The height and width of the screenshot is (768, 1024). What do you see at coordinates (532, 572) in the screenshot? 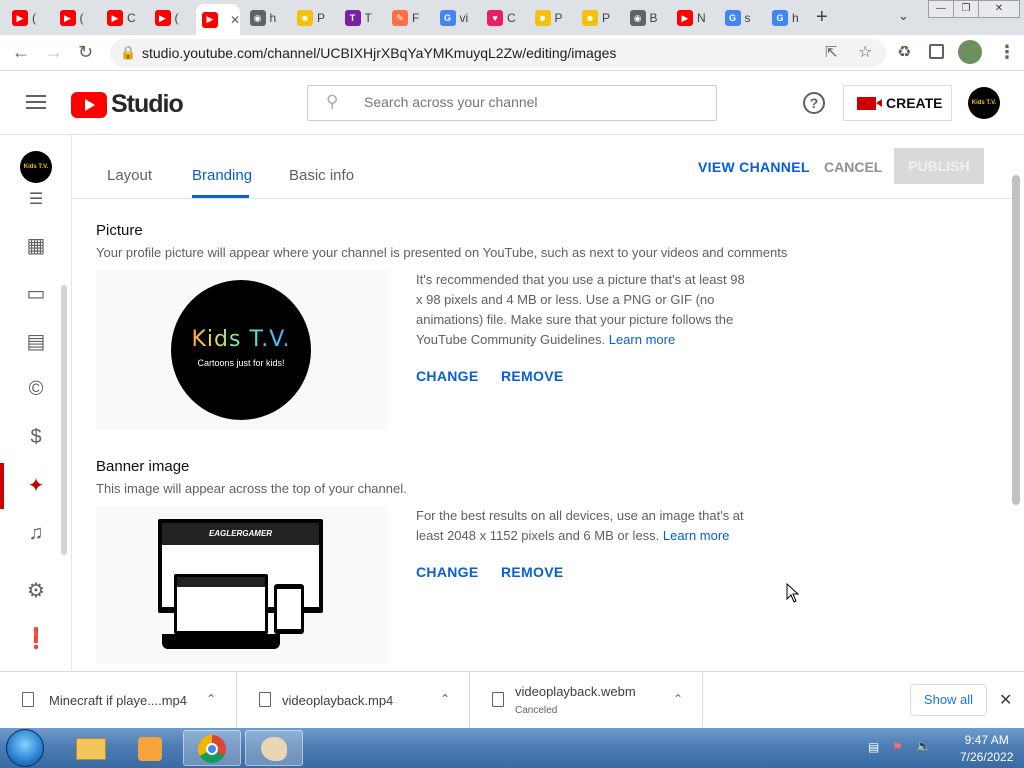
I see `banner-remove-button: REMOVE` at bounding box center [532, 572].